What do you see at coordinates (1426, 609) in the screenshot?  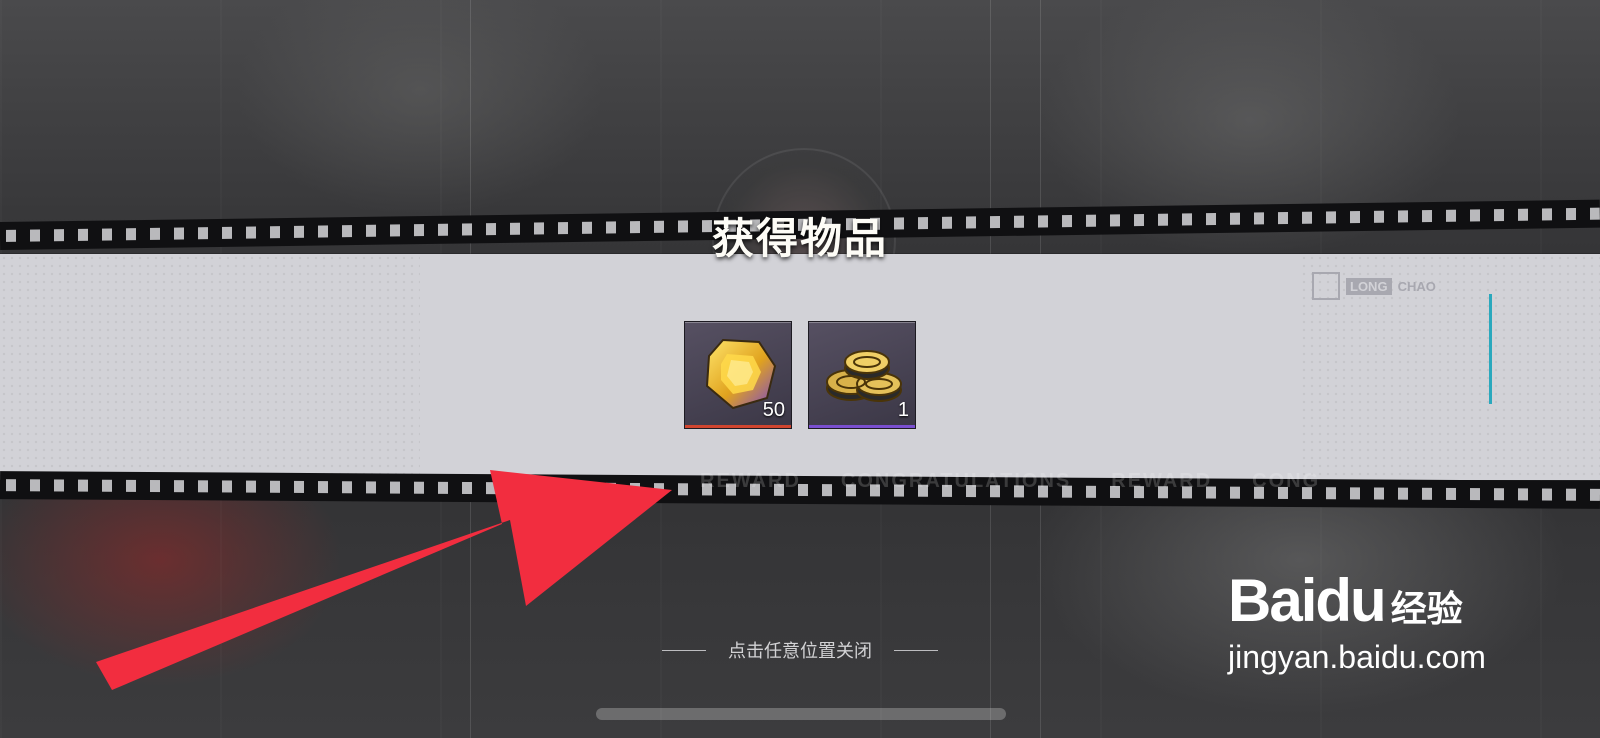 I see `watermark-jingyan: 经验` at bounding box center [1426, 609].